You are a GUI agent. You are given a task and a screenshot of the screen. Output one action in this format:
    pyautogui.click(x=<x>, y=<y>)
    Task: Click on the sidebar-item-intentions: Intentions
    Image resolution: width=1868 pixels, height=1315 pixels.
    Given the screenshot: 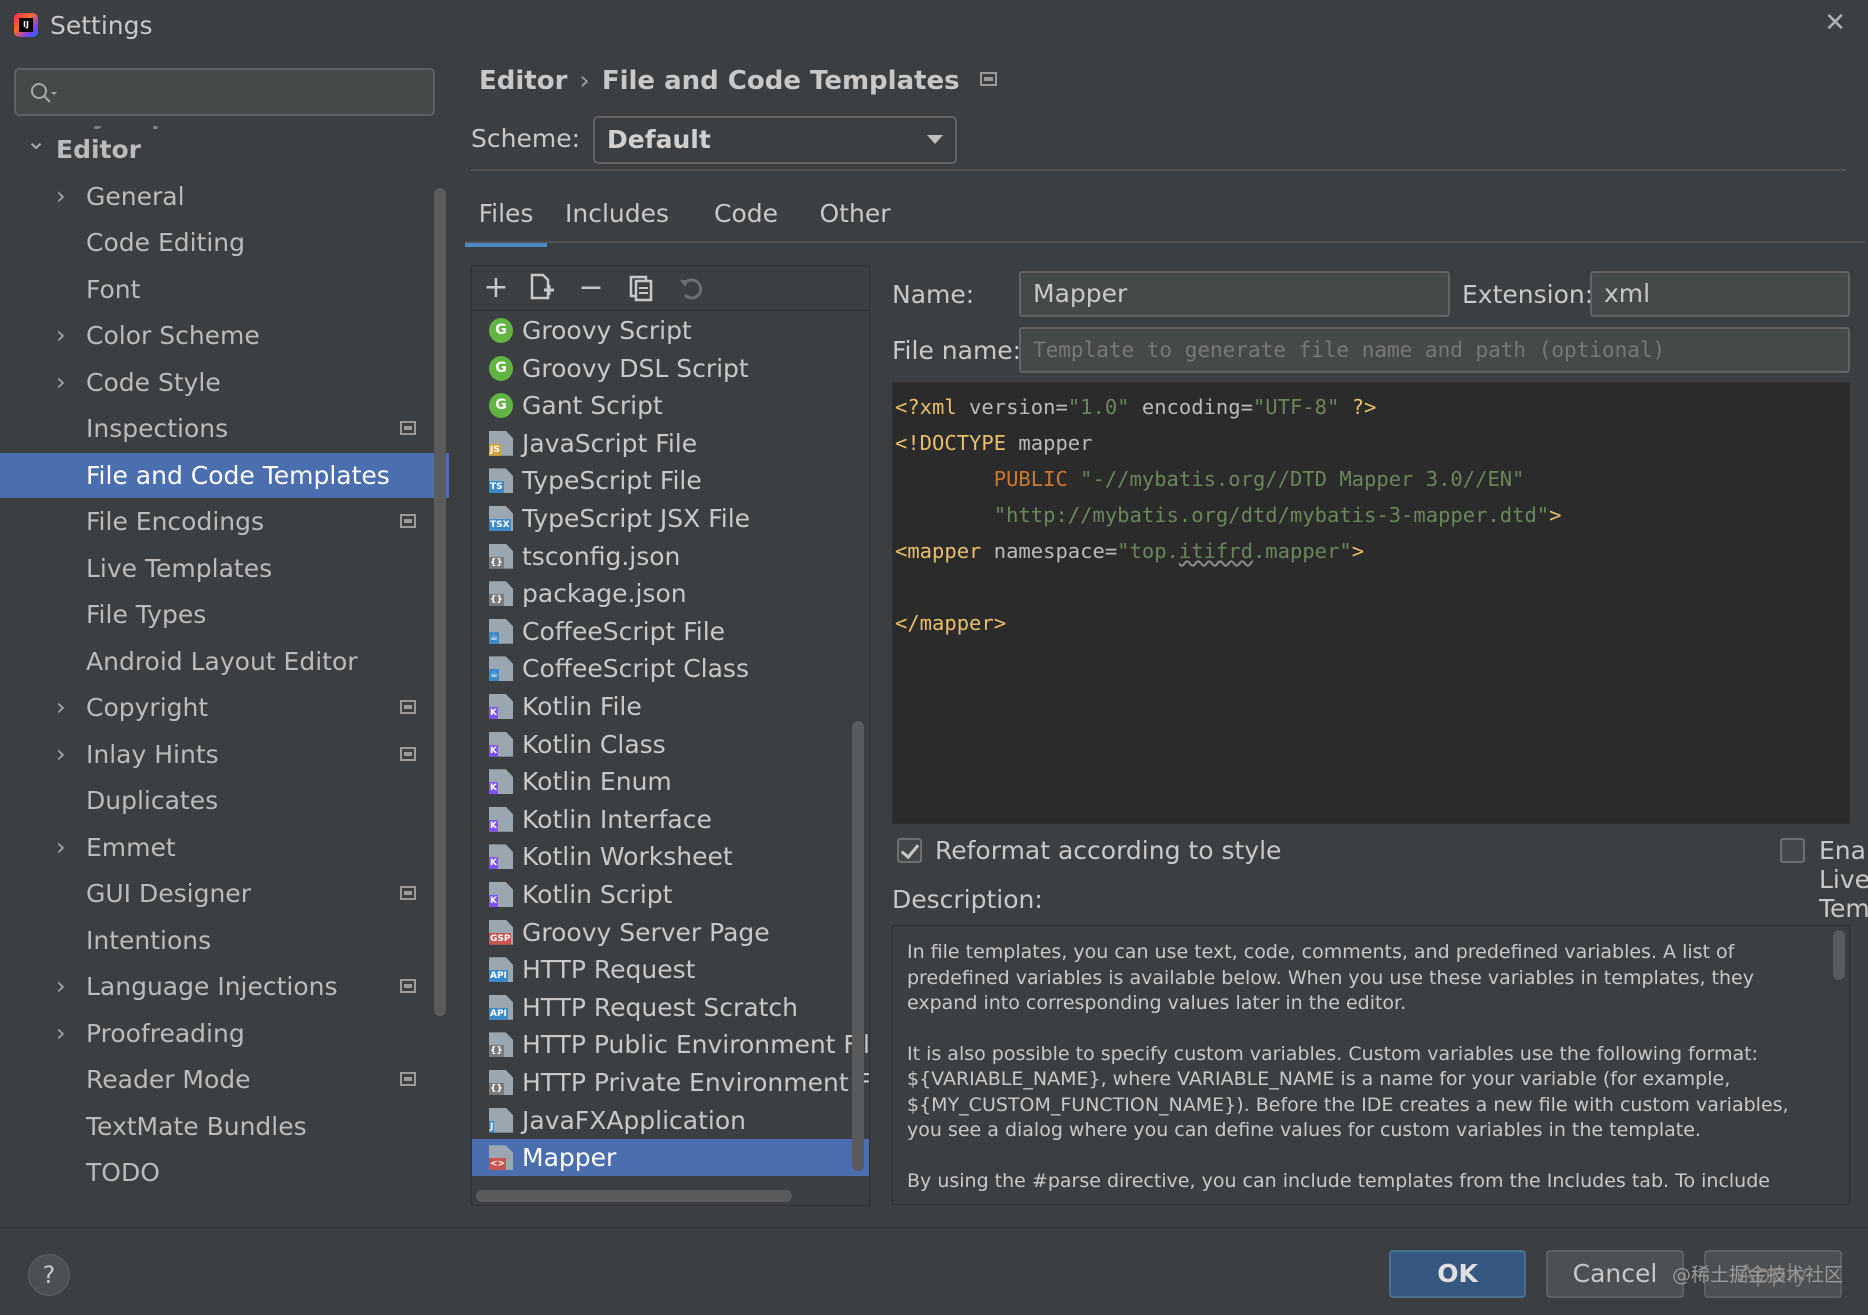 What is the action you would take?
    pyautogui.click(x=224, y=940)
    